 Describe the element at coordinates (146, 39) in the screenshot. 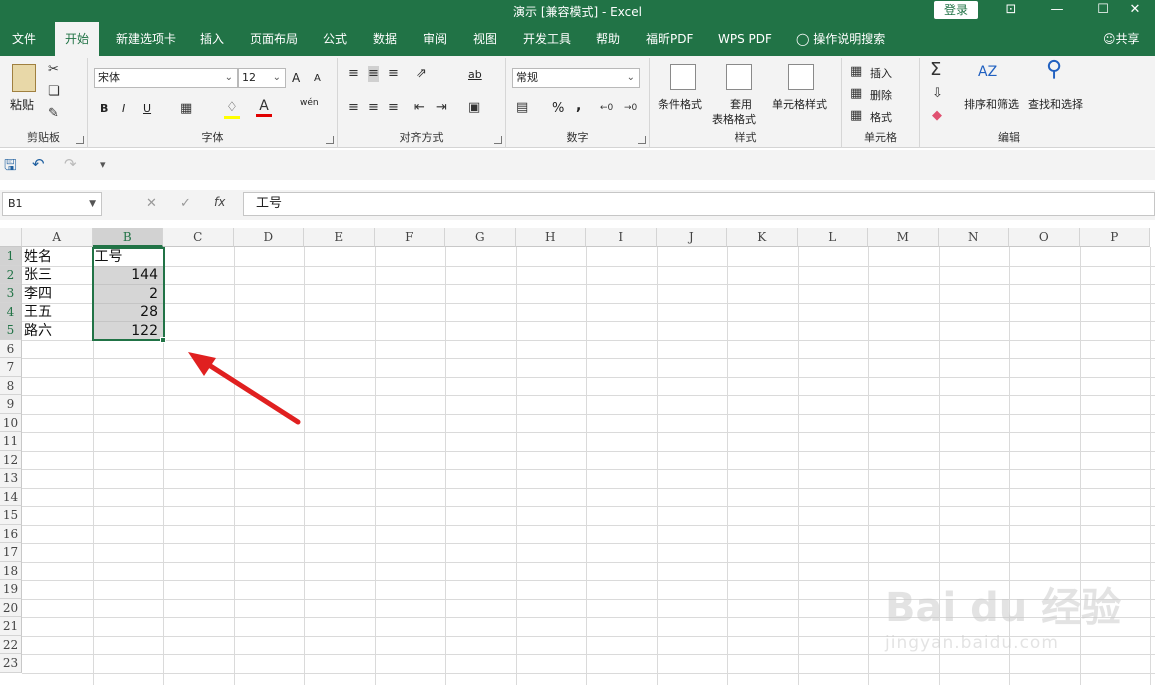

I see `tab-new: 新建选项卡` at that location.